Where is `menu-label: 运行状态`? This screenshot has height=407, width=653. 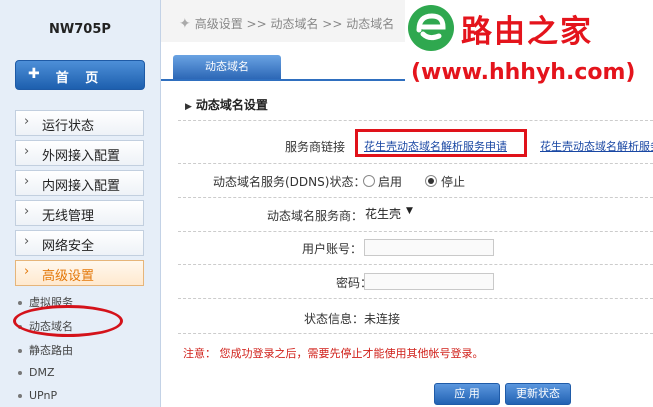 menu-label: 运行状态 is located at coordinates (68, 126).